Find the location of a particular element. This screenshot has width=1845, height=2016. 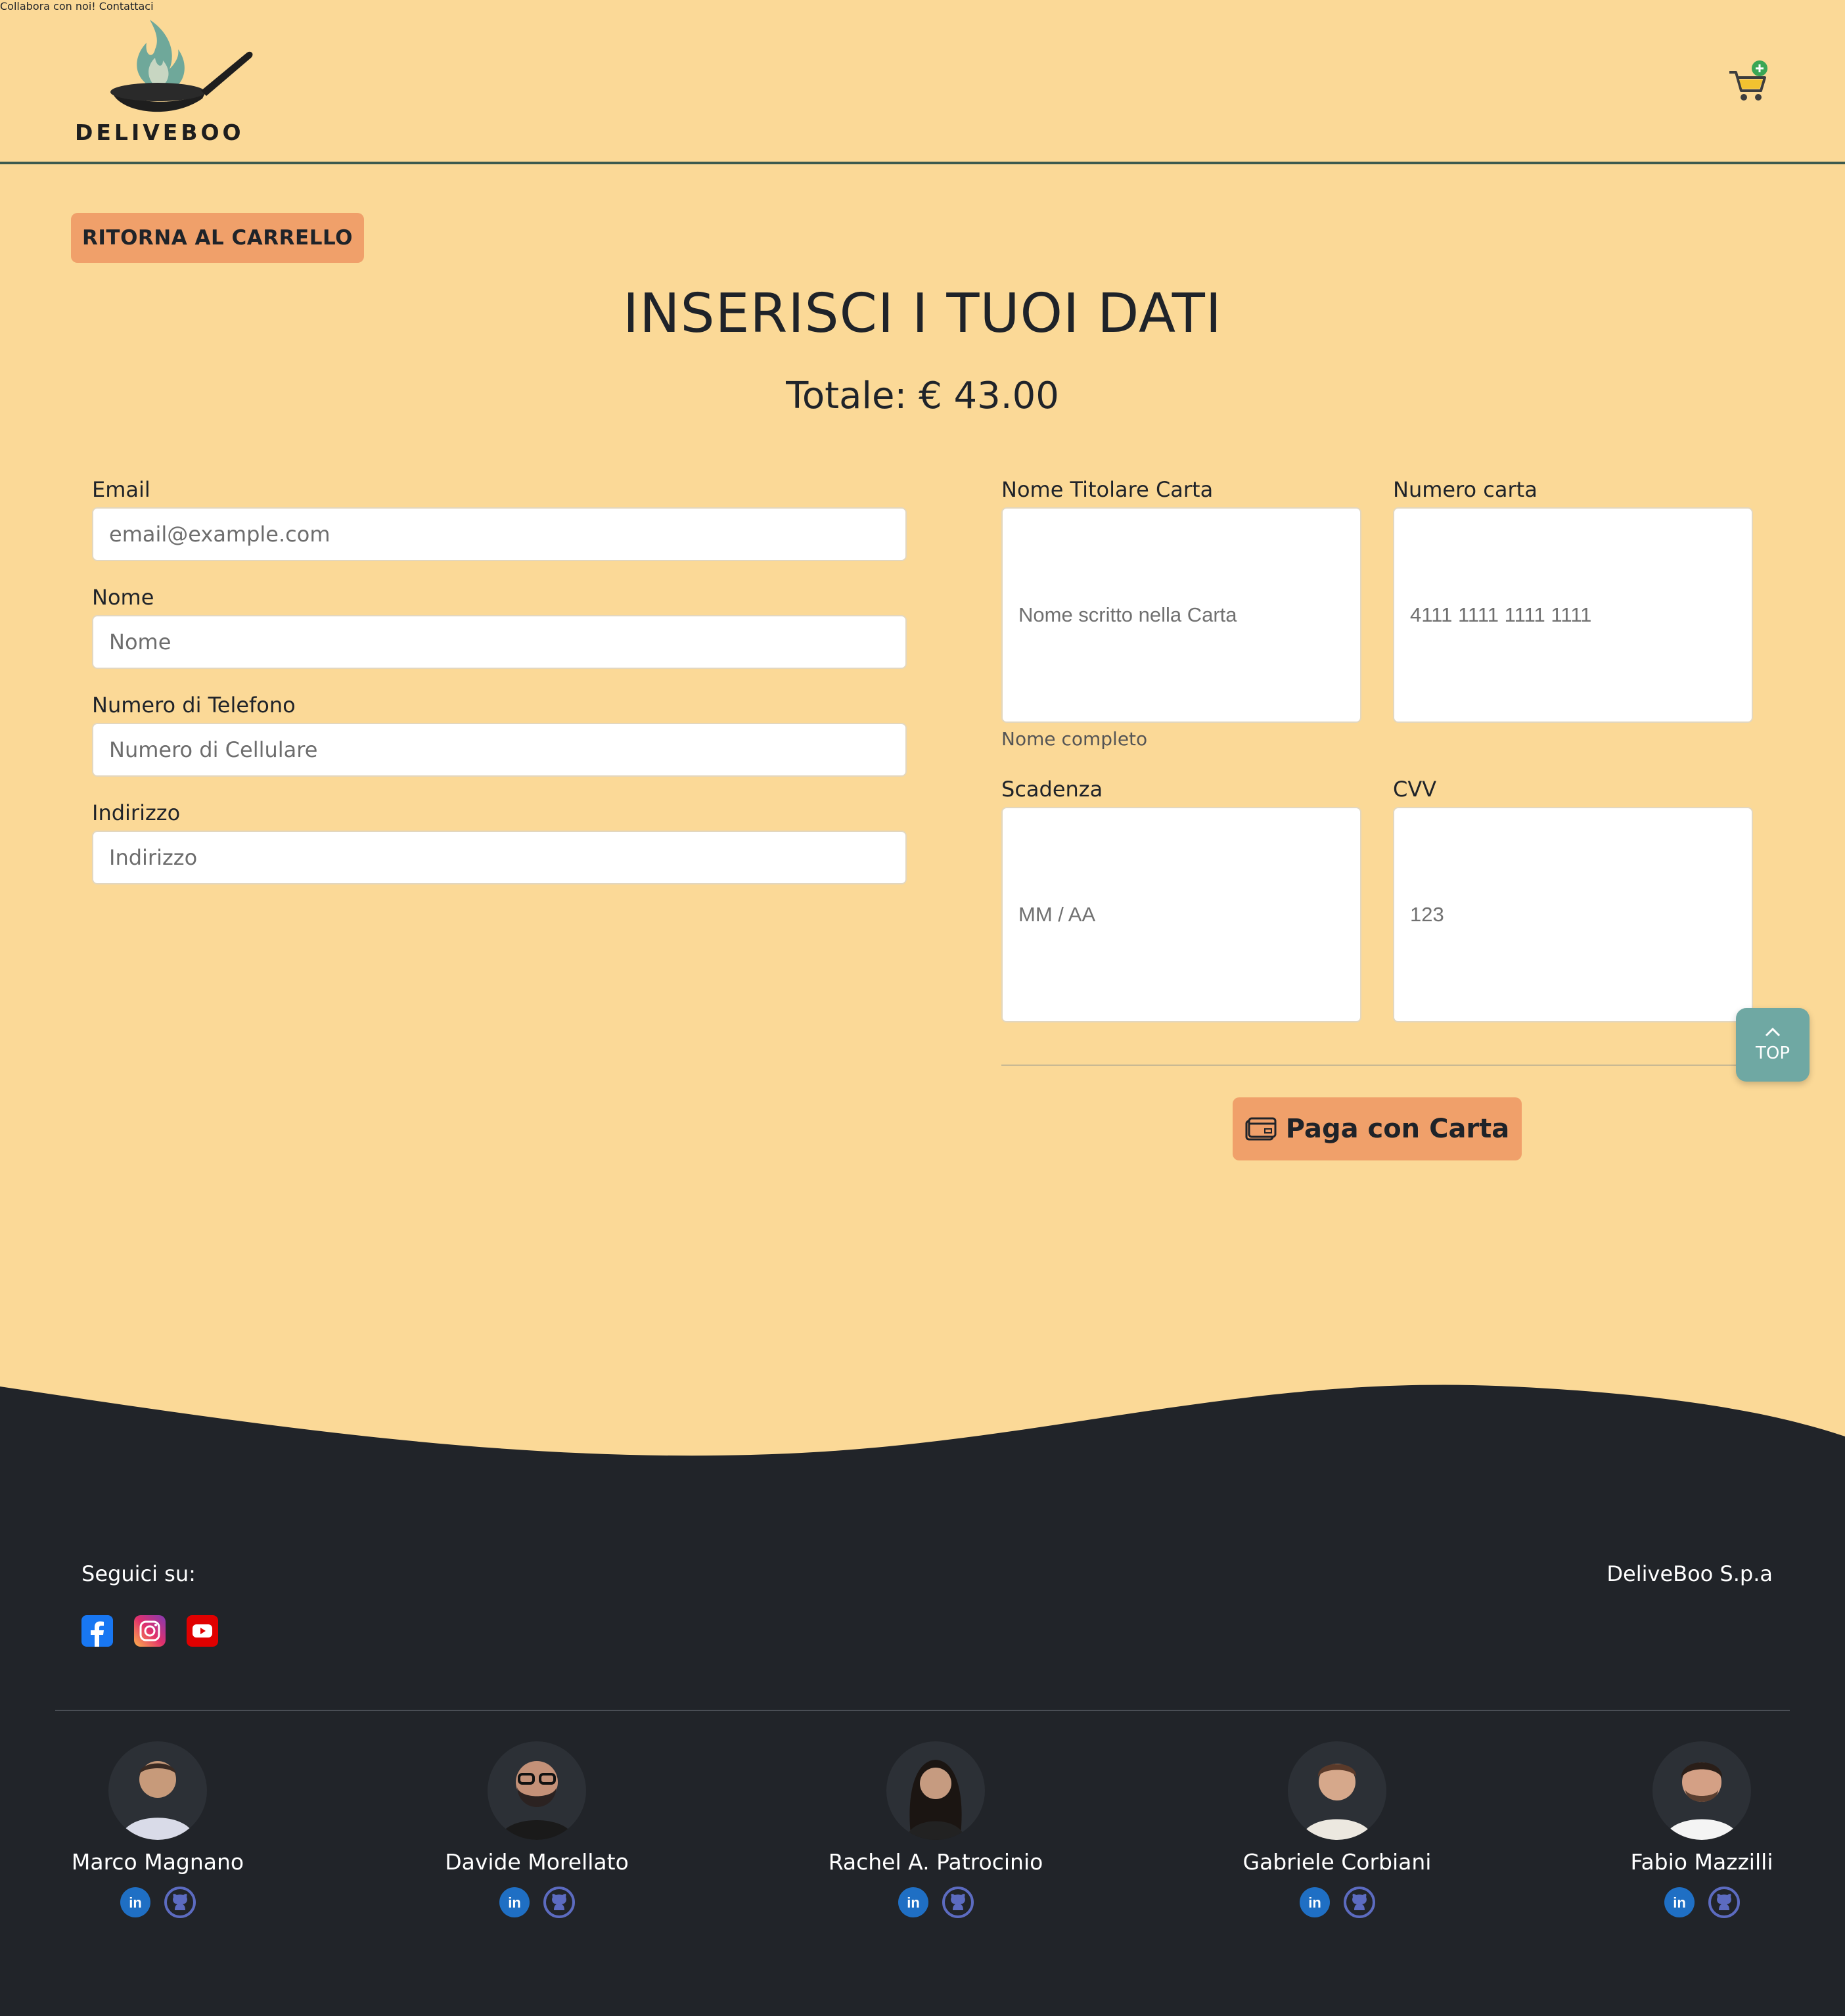

payment-divider is located at coordinates (1377, 1065).